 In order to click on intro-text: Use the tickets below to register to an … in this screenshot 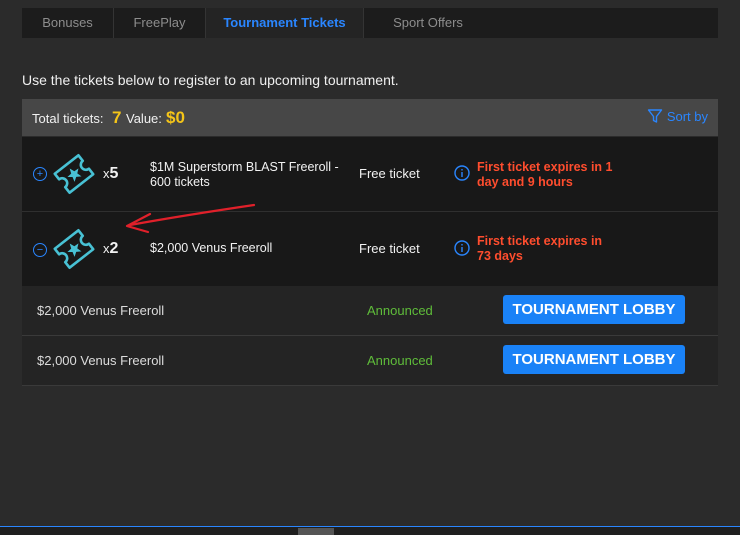, I will do `click(210, 80)`.